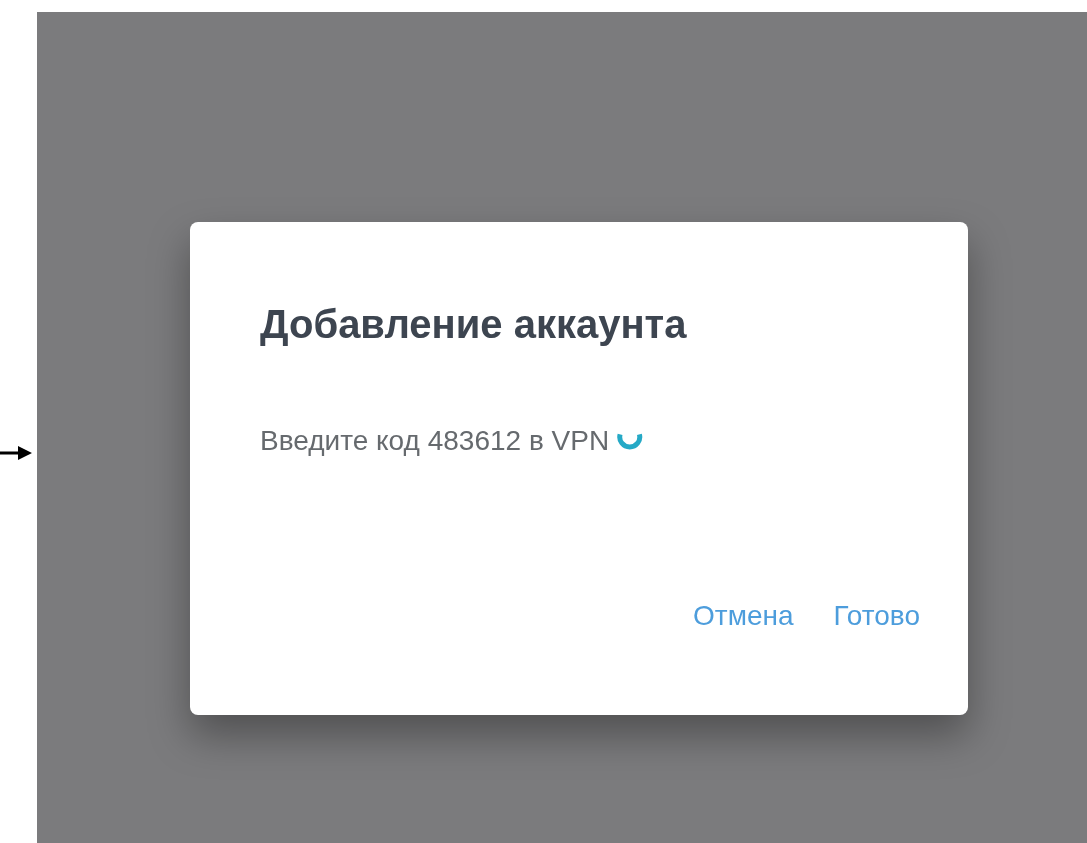 The image size is (1087, 843). What do you see at coordinates (16, 453) in the screenshot?
I see `arrow-icon` at bounding box center [16, 453].